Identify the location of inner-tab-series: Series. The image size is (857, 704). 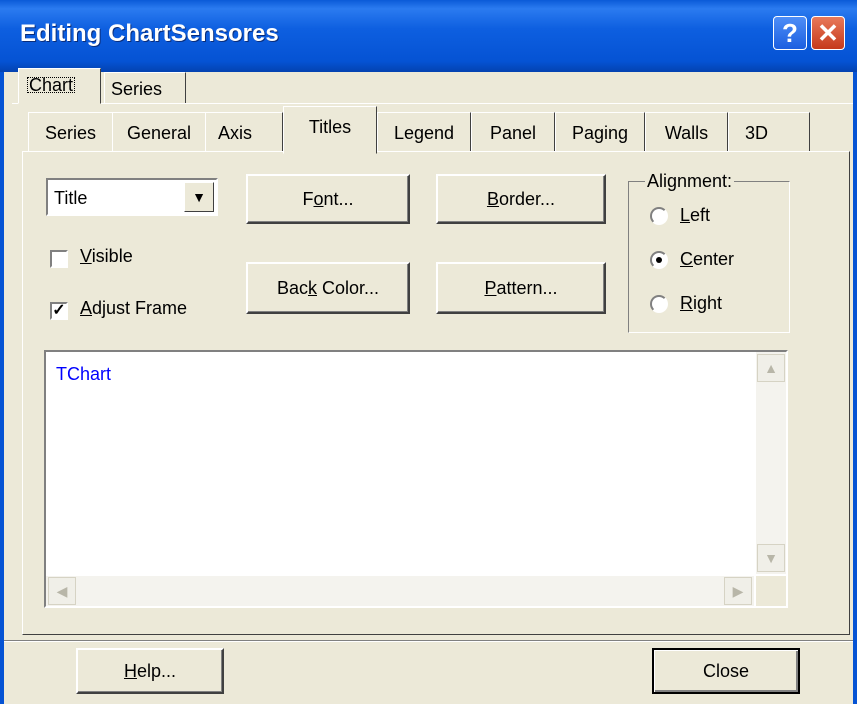
(70, 132).